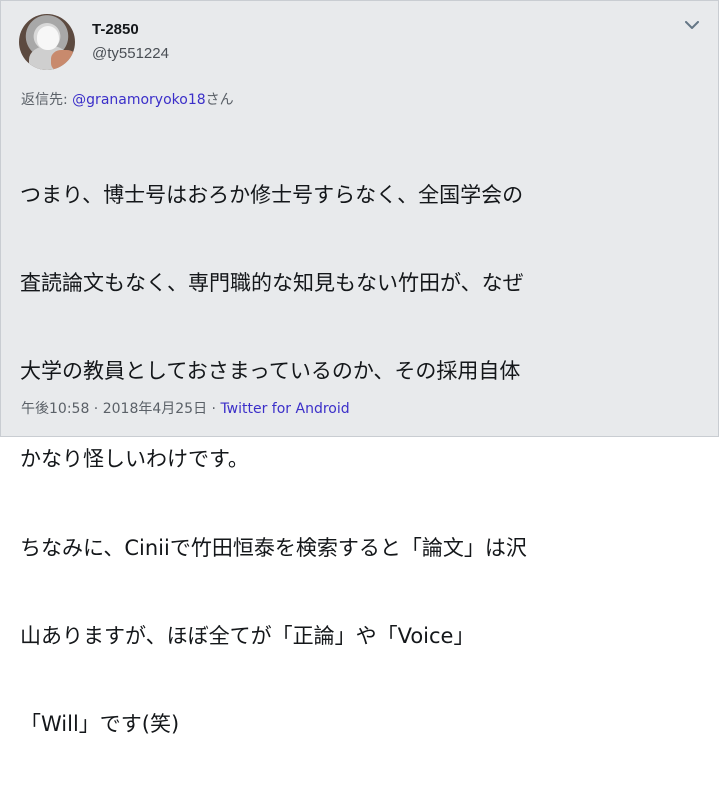  Describe the element at coordinates (115, 29) in the screenshot. I see `display-name: T-2850` at that location.